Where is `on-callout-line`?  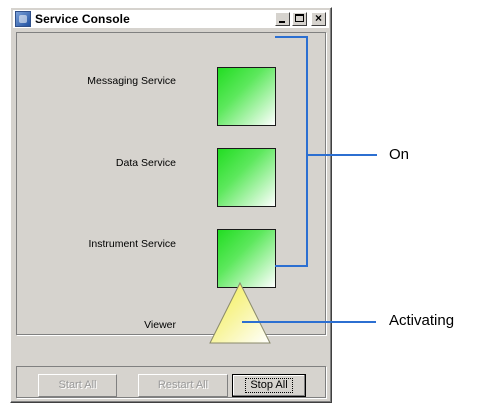 on-callout-line is located at coordinates (342, 155).